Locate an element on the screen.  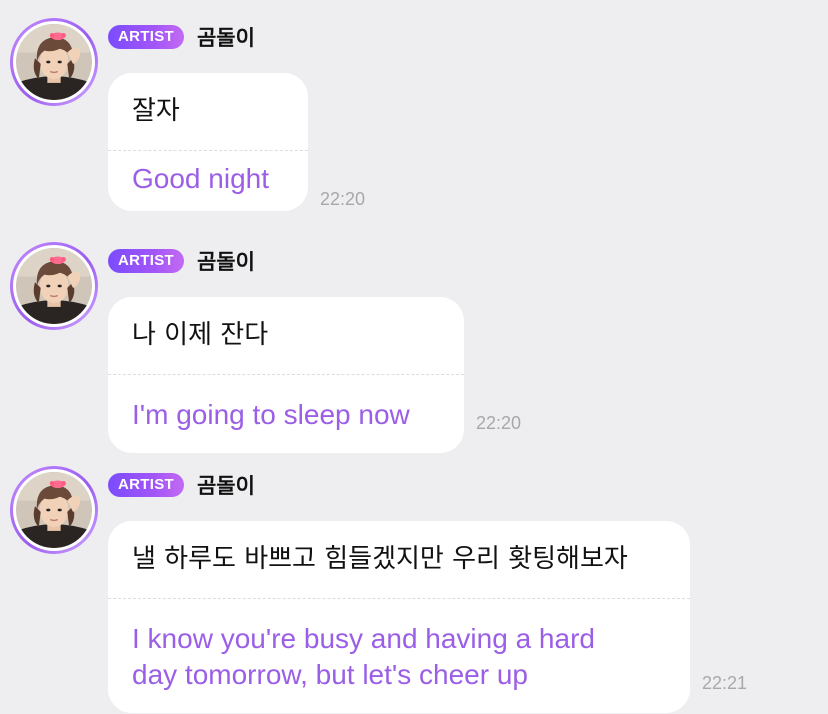
translation-text: Good night is located at coordinates (200, 178).